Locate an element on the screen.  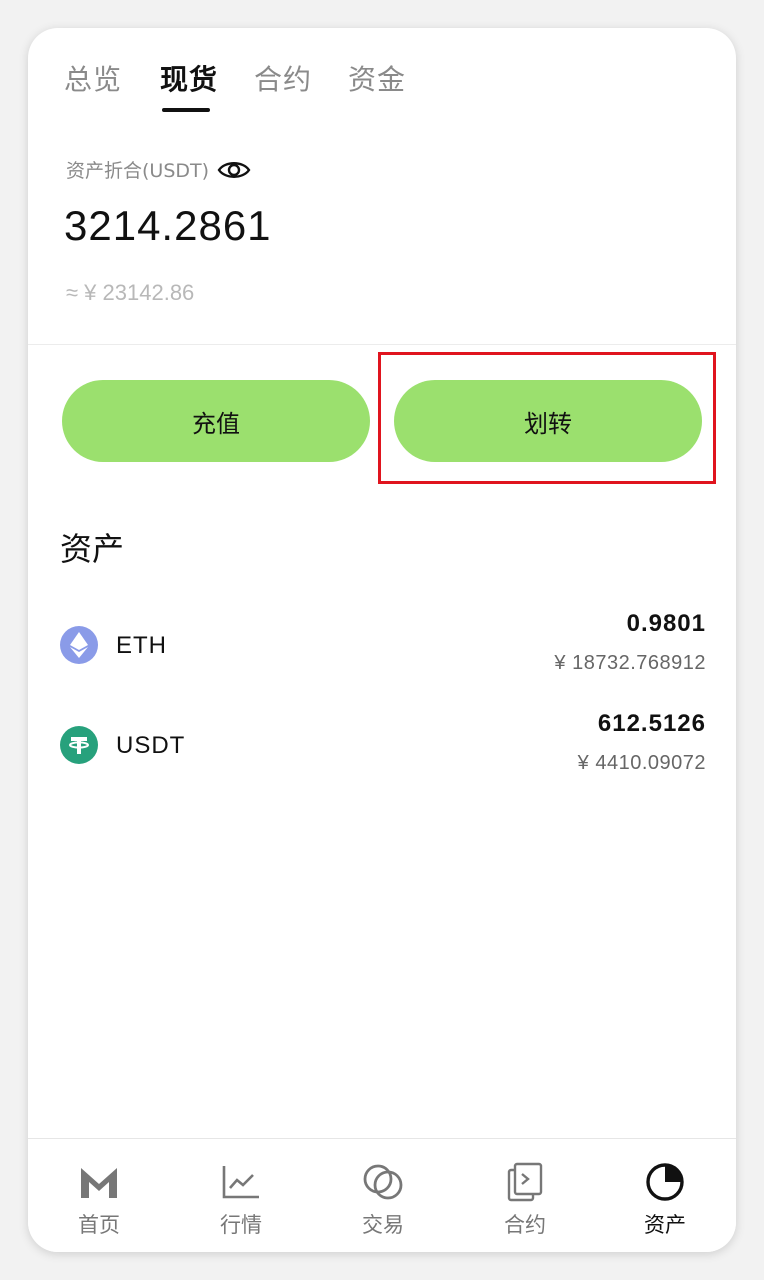
tab-overview: 总览 is located at coordinates (93, 78).